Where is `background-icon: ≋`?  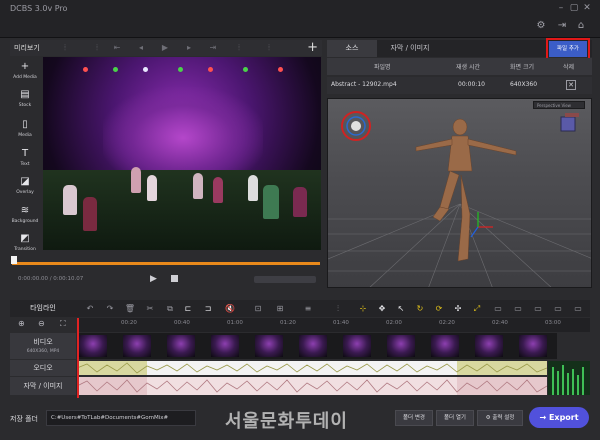
background-icon: ≋ is located at coordinates (25, 210).